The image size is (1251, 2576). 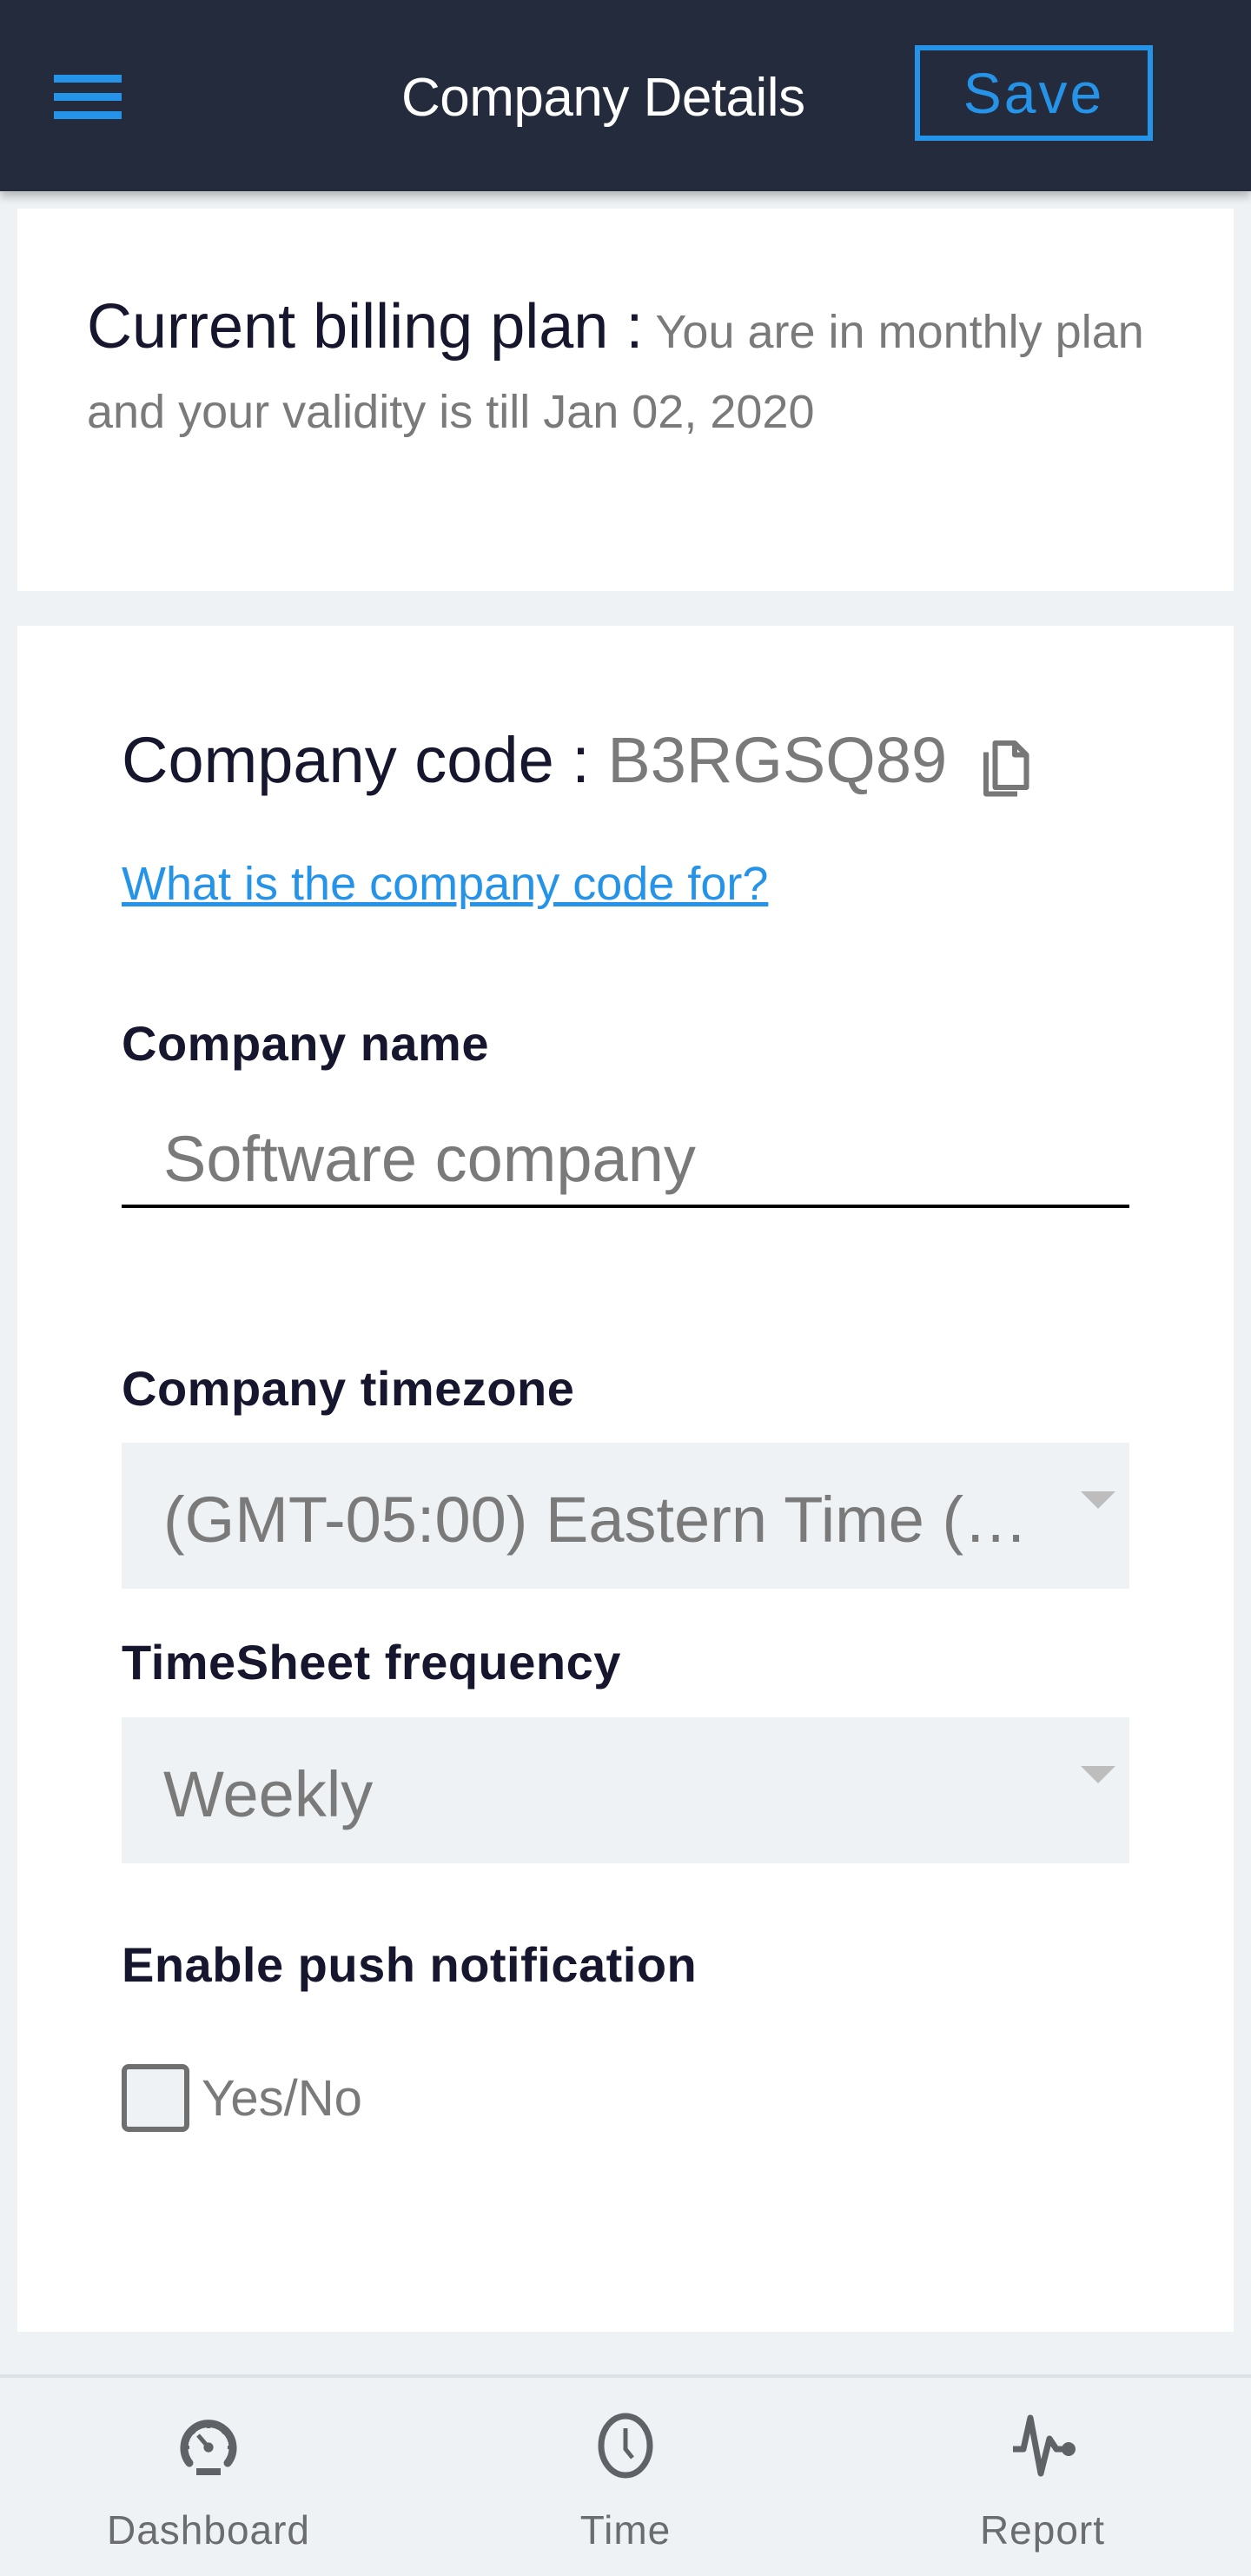 What do you see at coordinates (410, 1964) in the screenshot?
I see `push-notification-label: Enable push notification` at bounding box center [410, 1964].